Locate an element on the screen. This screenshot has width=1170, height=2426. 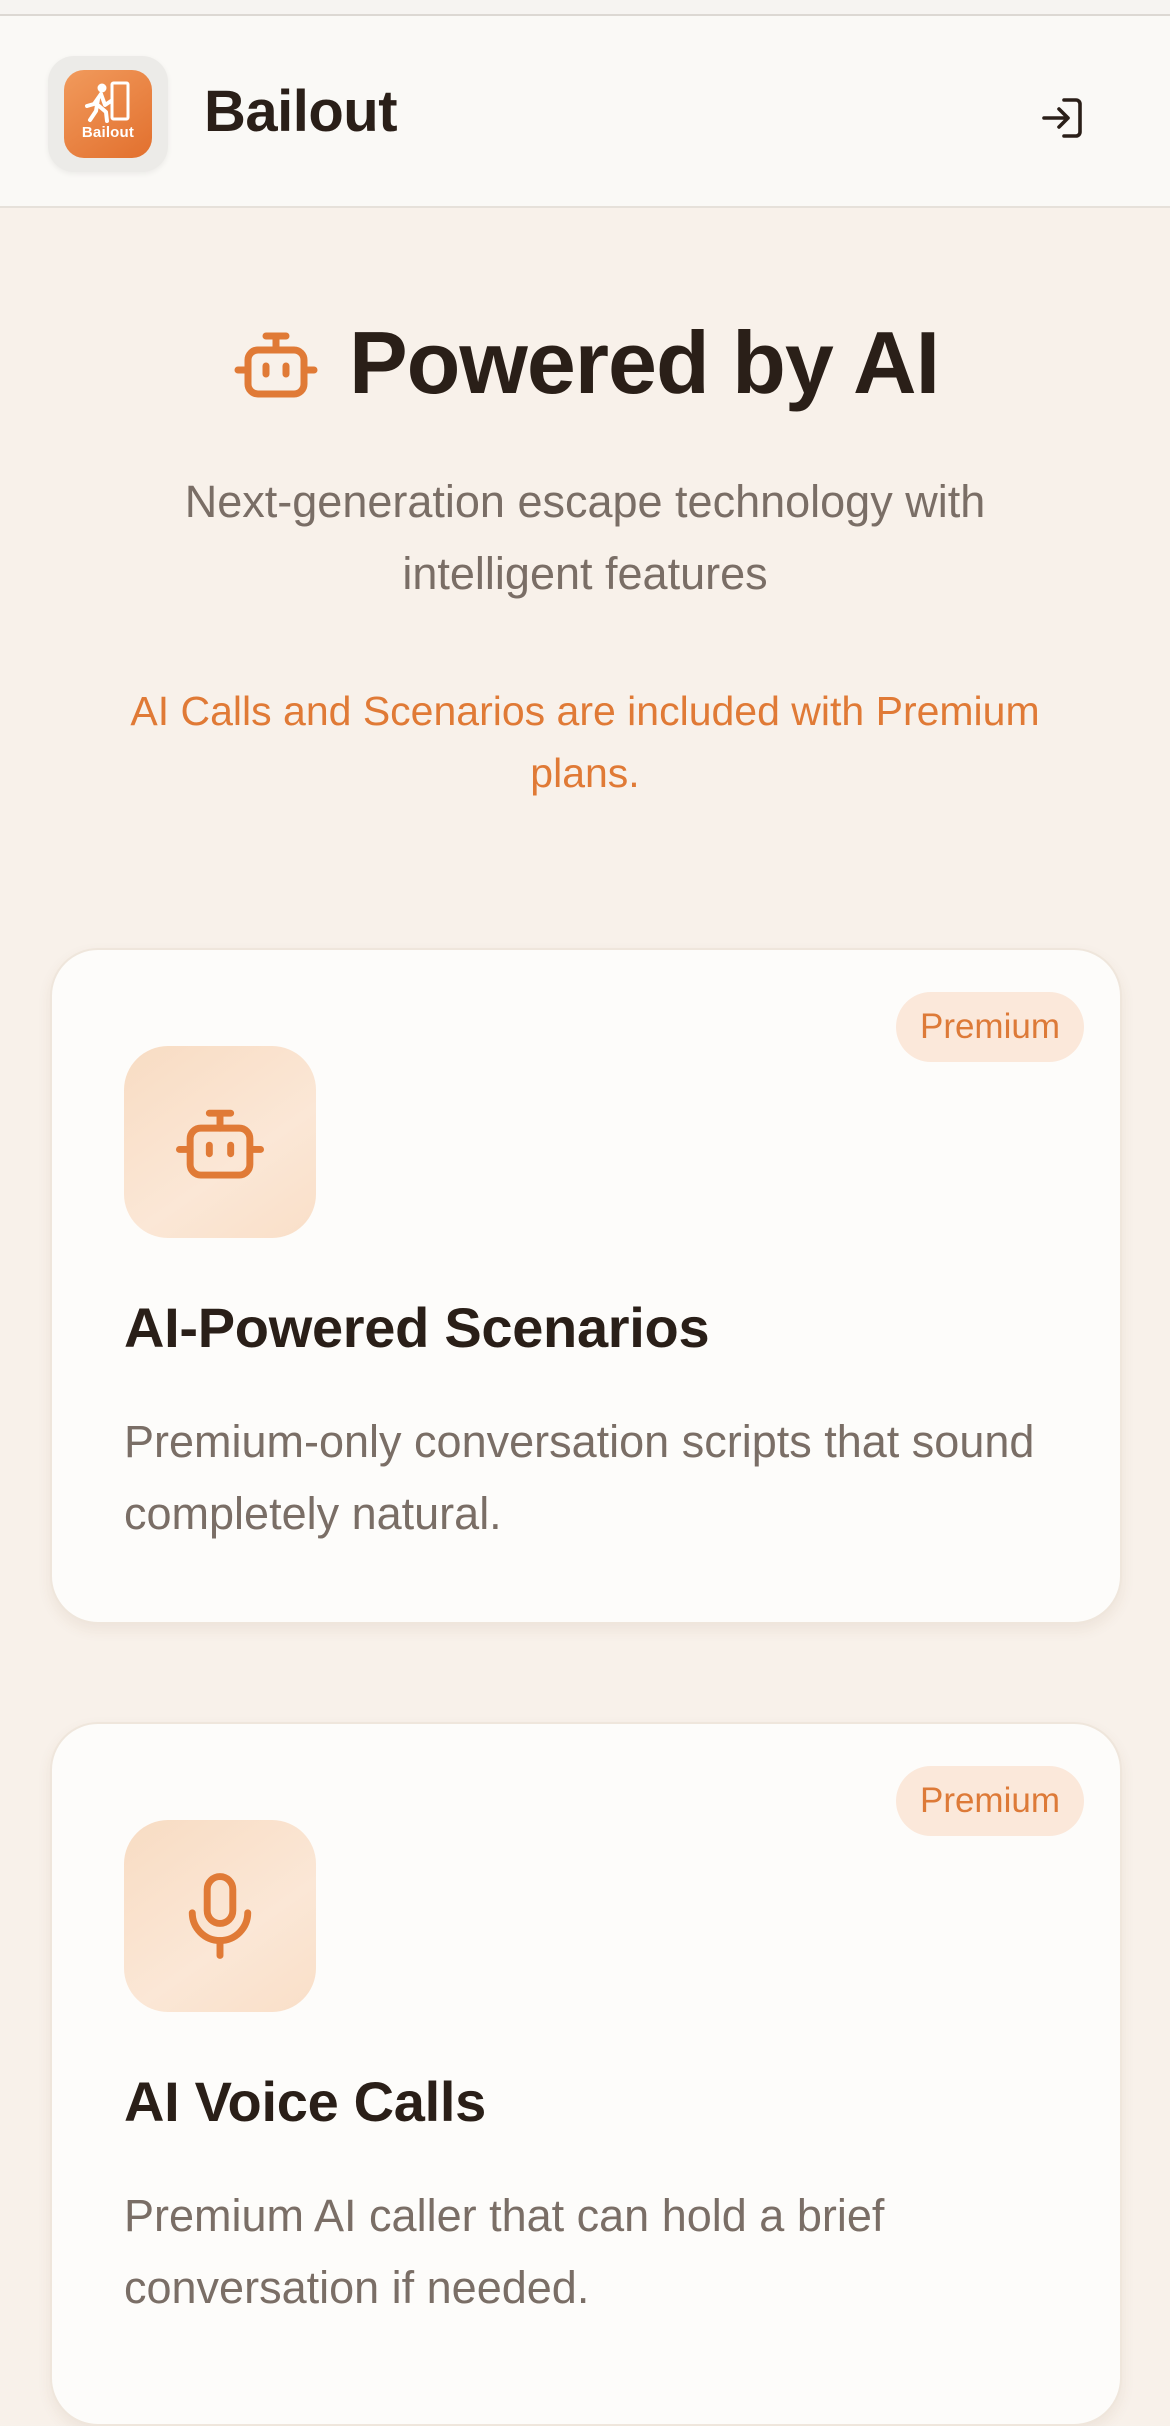
logo-text: Bailout is located at coordinates (108, 132).